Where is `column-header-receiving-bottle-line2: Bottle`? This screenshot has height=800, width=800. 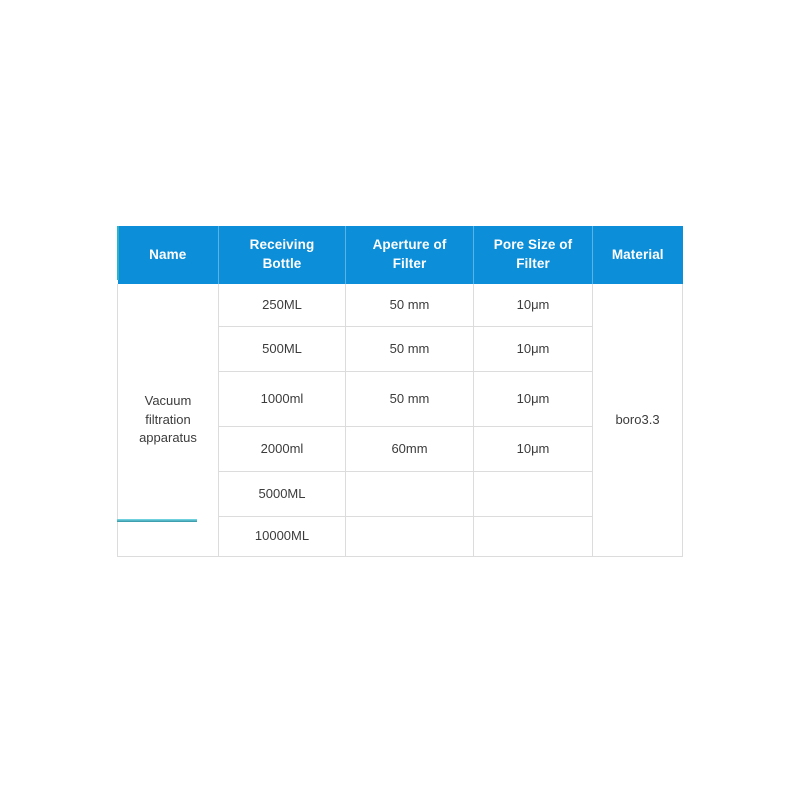
column-header-receiving-bottle-line2: Bottle is located at coordinates (282, 263).